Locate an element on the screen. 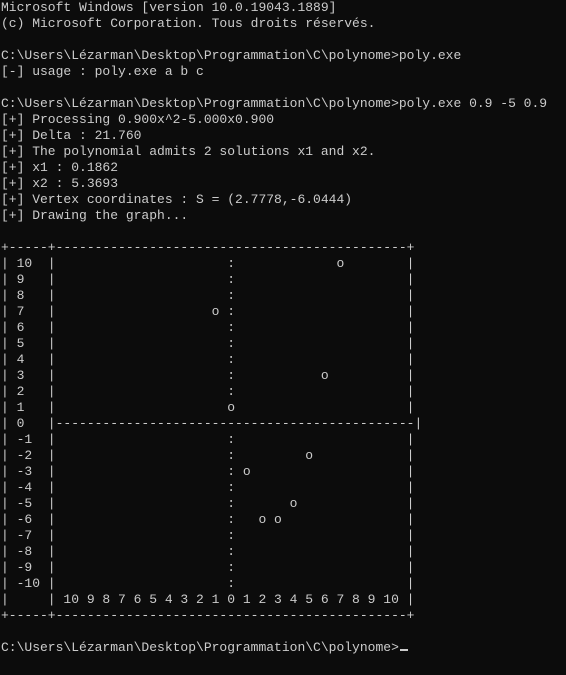  graph-line: | 9 | : | is located at coordinates (208, 279).